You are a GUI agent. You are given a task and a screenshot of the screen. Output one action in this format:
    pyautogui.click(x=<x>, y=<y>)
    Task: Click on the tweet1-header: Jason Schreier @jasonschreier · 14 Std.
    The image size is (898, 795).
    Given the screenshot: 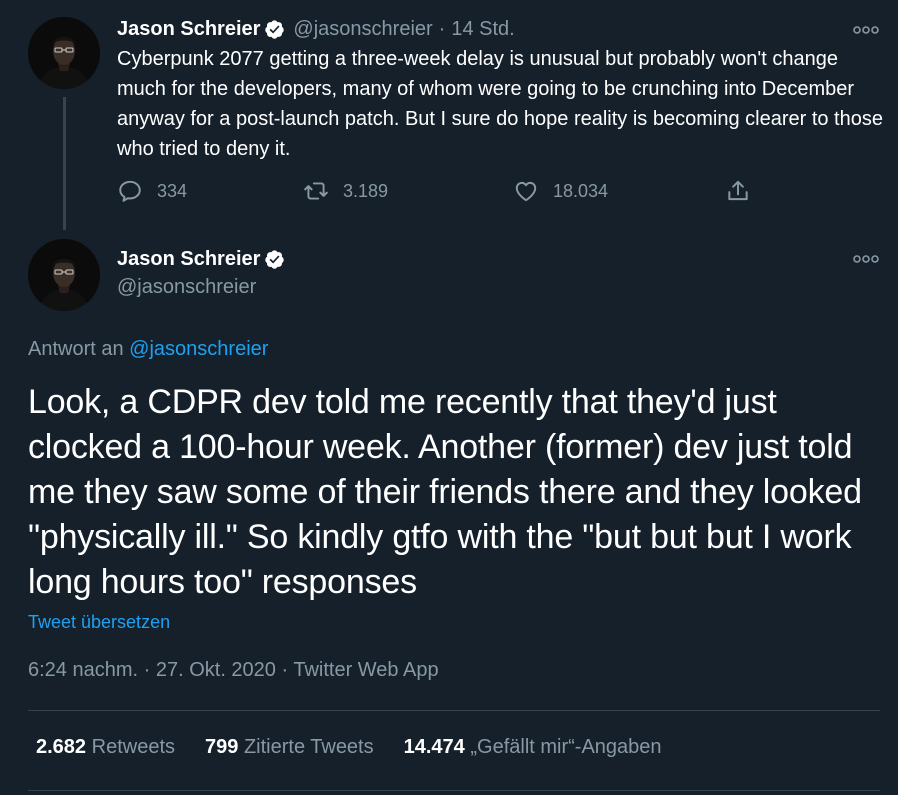 What is the action you would take?
    pyautogui.click(x=316, y=29)
    